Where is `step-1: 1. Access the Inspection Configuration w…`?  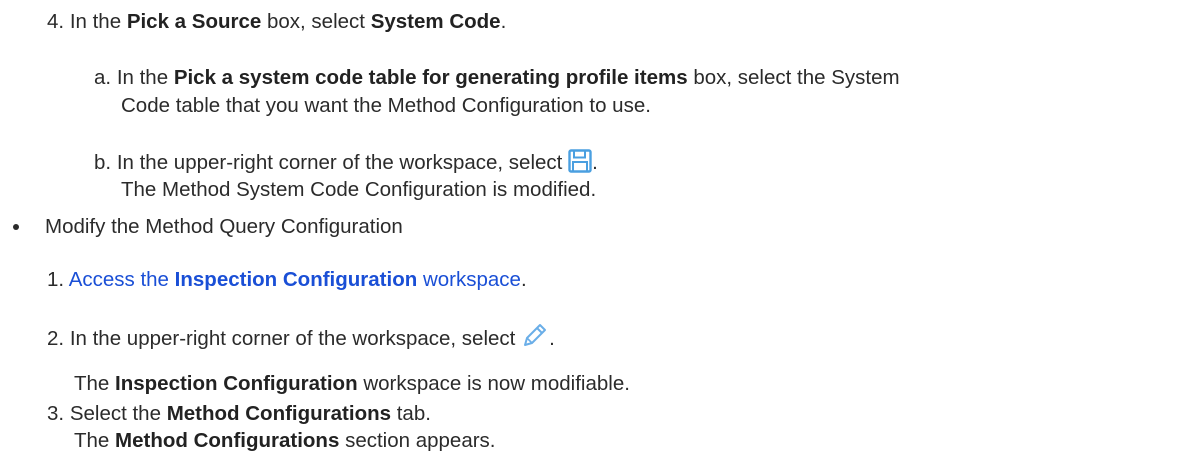 step-1: 1. Access the Inspection Configuration w… is located at coordinates (287, 279).